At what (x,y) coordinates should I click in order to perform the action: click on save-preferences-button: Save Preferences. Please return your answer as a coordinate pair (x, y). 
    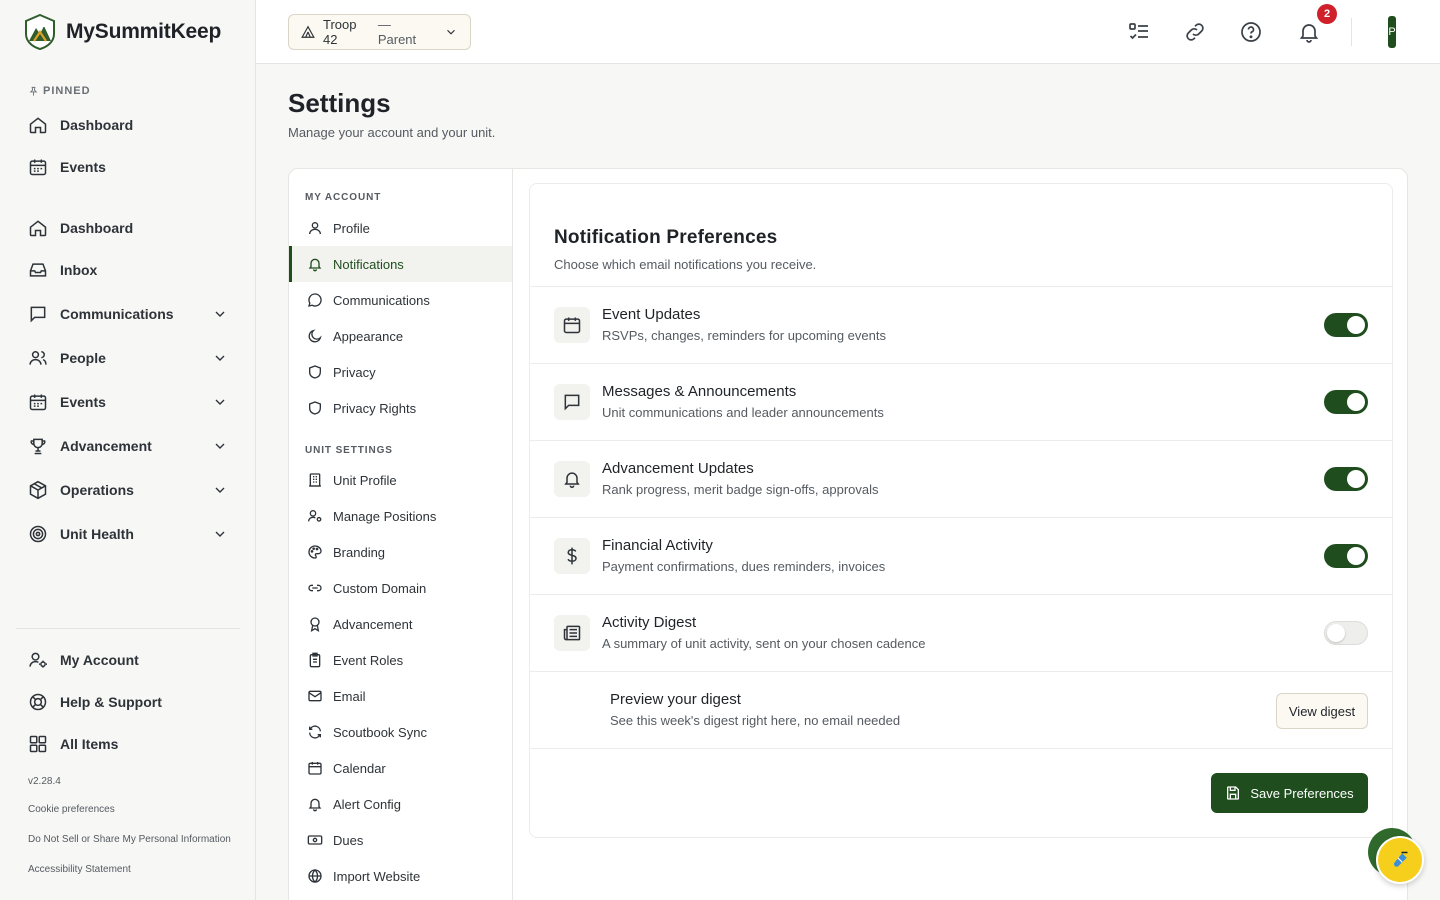
    Looking at the image, I should click on (1289, 793).